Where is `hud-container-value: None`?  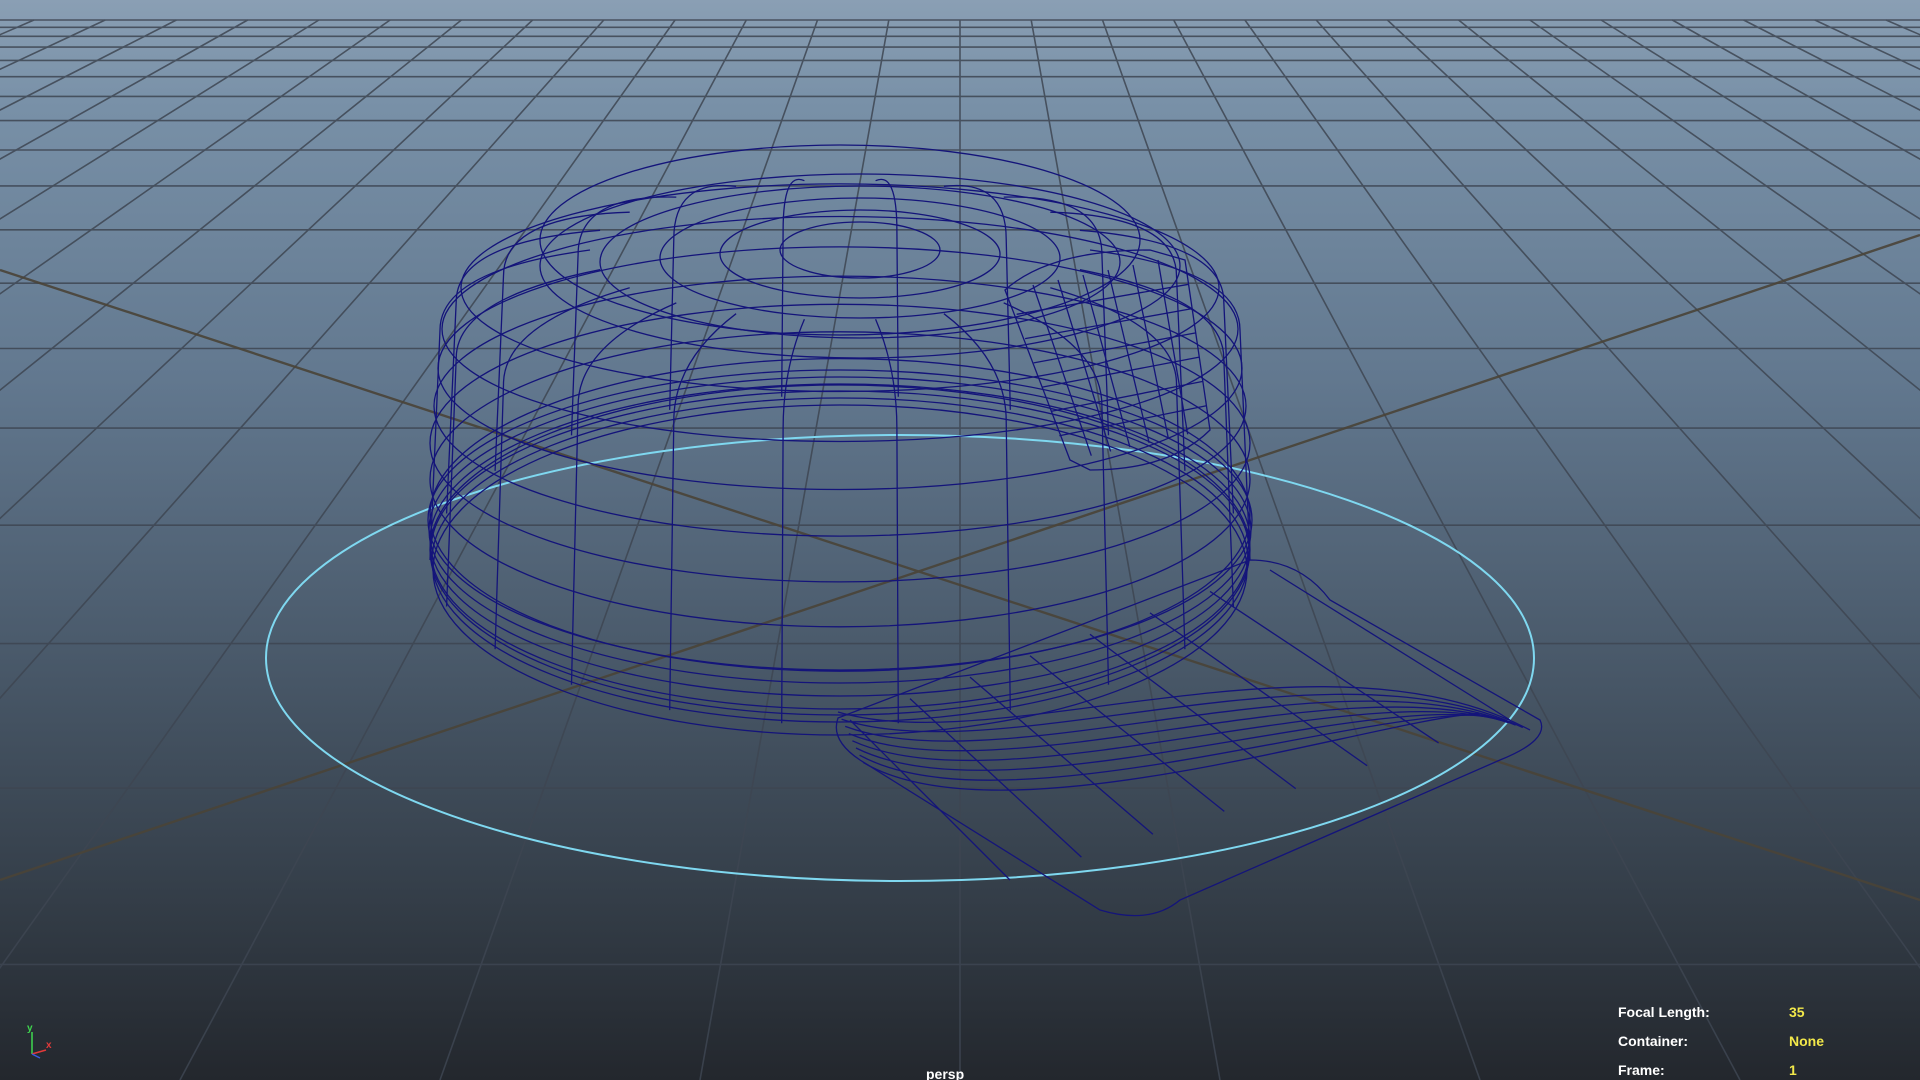
hud-container-value: None is located at coordinates (1806, 1041).